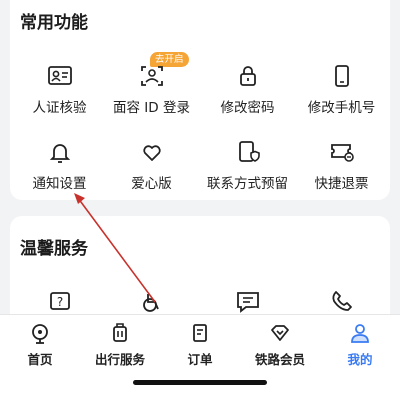 This screenshot has height=401, width=400. Describe the element at coordinates (280, 333) in the screenshot. I see `diamond-icon` at that location.